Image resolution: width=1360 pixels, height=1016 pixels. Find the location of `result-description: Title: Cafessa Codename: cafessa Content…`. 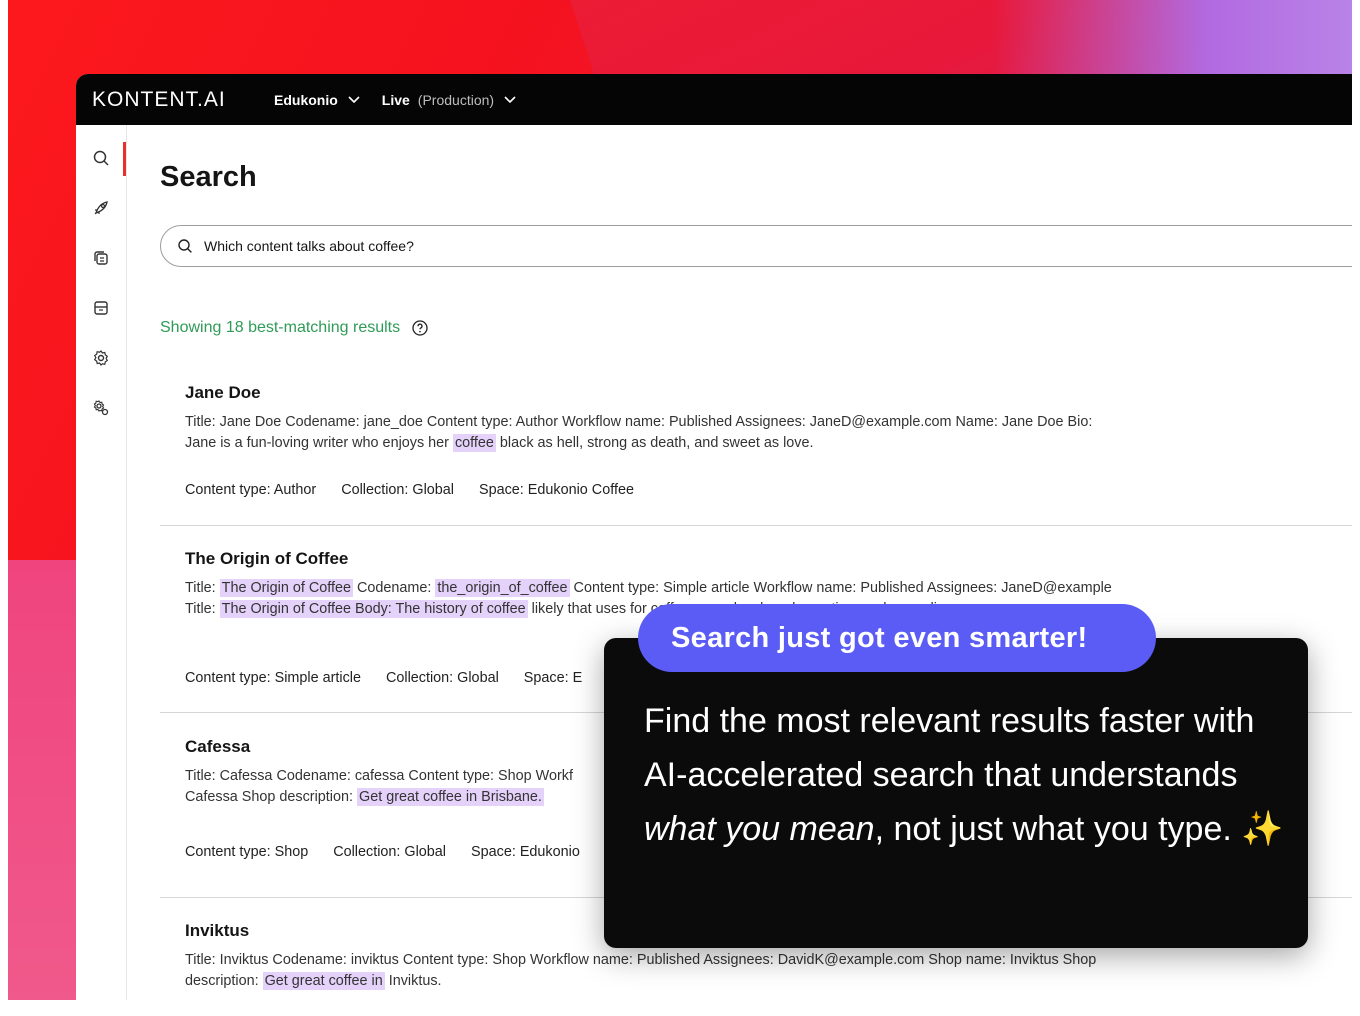

result-description: Title: Cafessa Codename: cafessa Content… is located at coordinates (400, 787).